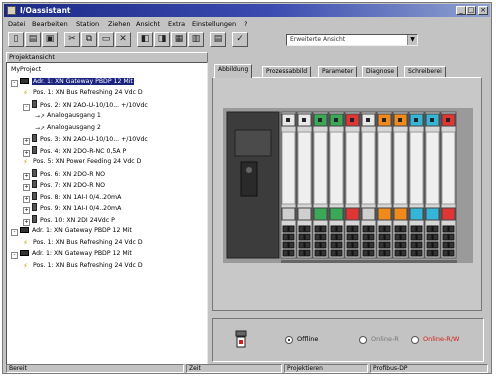 The height and width of the screenshot is (376, 496). What do you see at coordinates (412, 40) in the screenshot?
I see `chevron-down-icon: ▼` at bounding box center [412, 40].